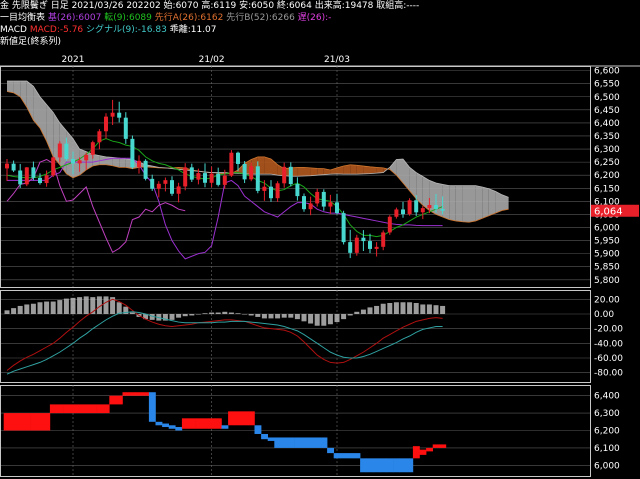  I want to click on price-tick-label: 5,950, so click(607, 242).